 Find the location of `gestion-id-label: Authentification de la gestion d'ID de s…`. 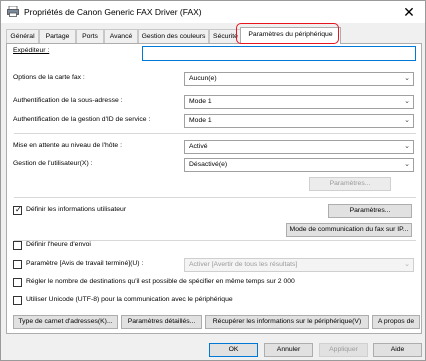

gestion-id-label: Authentification de la gestion d'ID de s… is located at coordinates (82, 119).